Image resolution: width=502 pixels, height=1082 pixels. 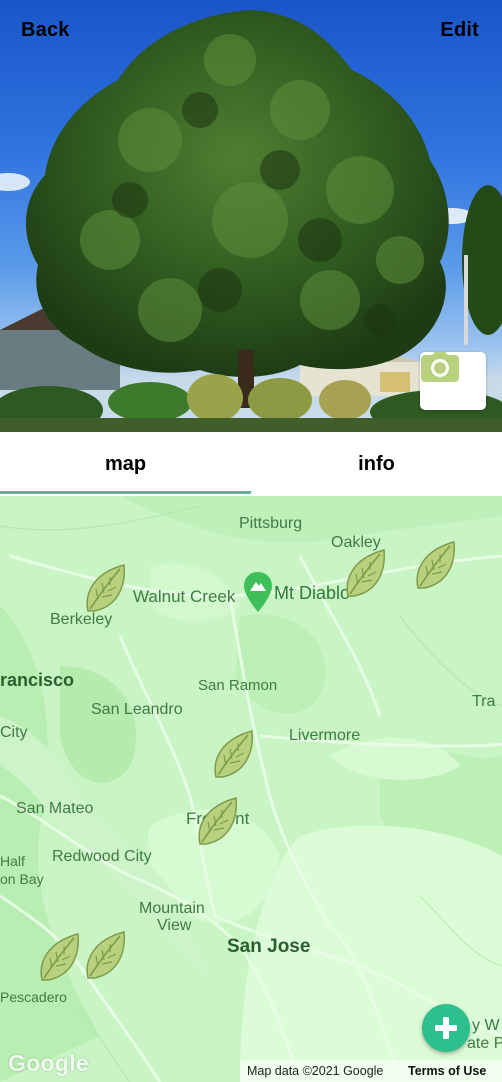 What do you see at coordinates (459, 30) in the screenshot?
I see `edit-button: Edit` at bounding box center [459, 30].